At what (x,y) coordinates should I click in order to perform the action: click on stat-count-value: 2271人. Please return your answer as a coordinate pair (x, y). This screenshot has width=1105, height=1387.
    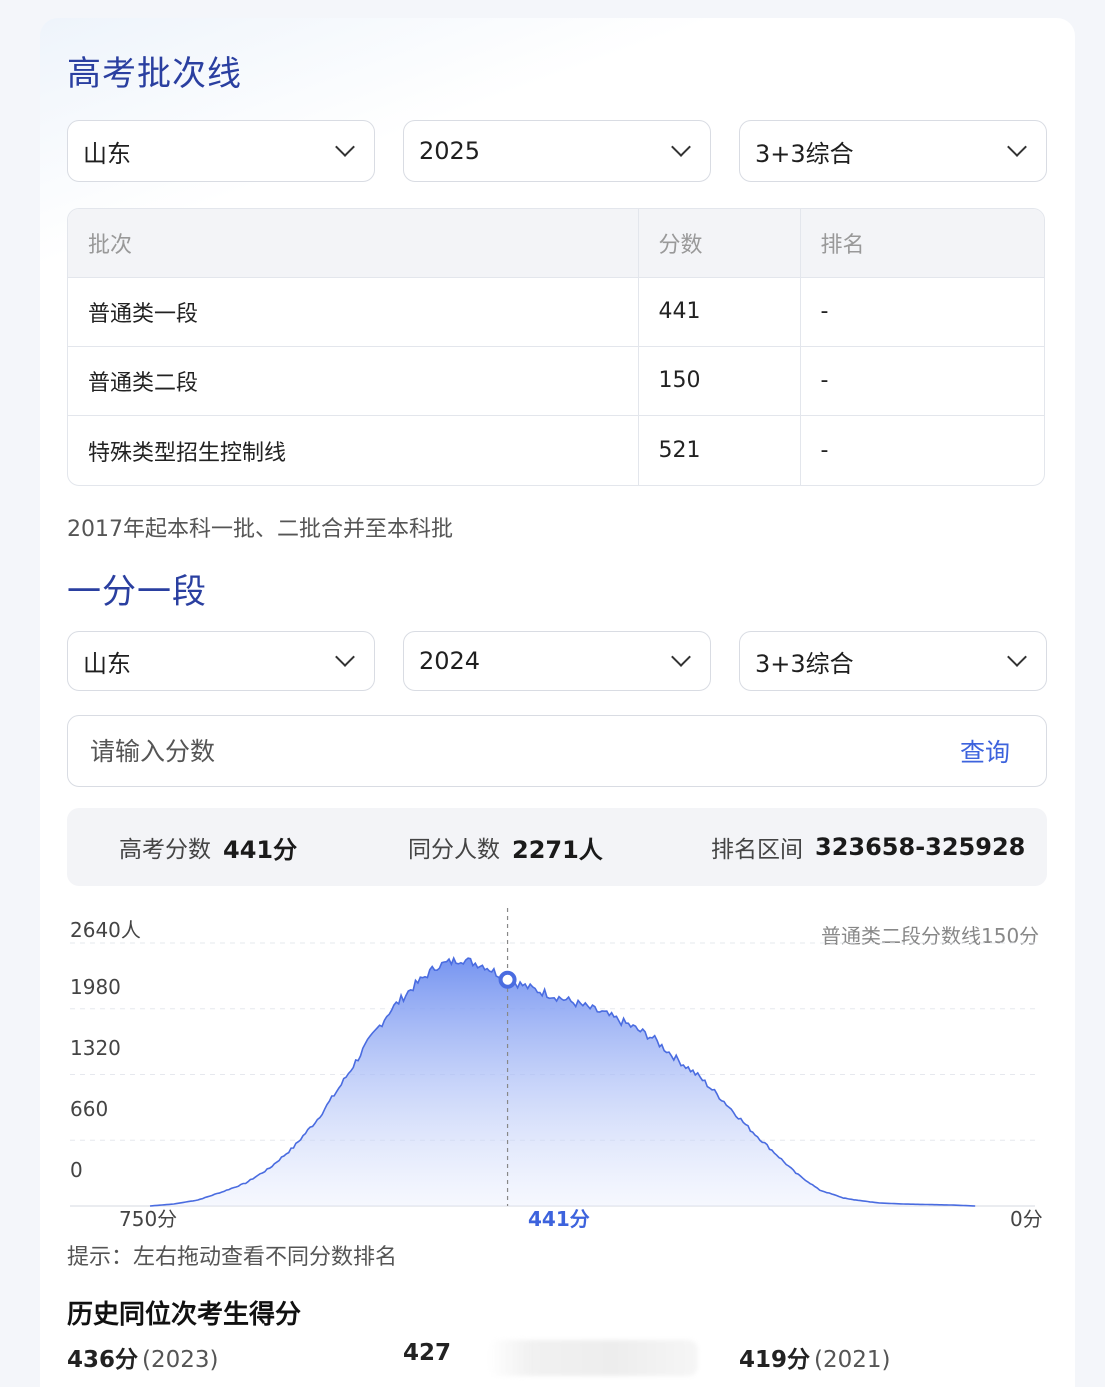
    Looking at the image, I should click on (557, 849).